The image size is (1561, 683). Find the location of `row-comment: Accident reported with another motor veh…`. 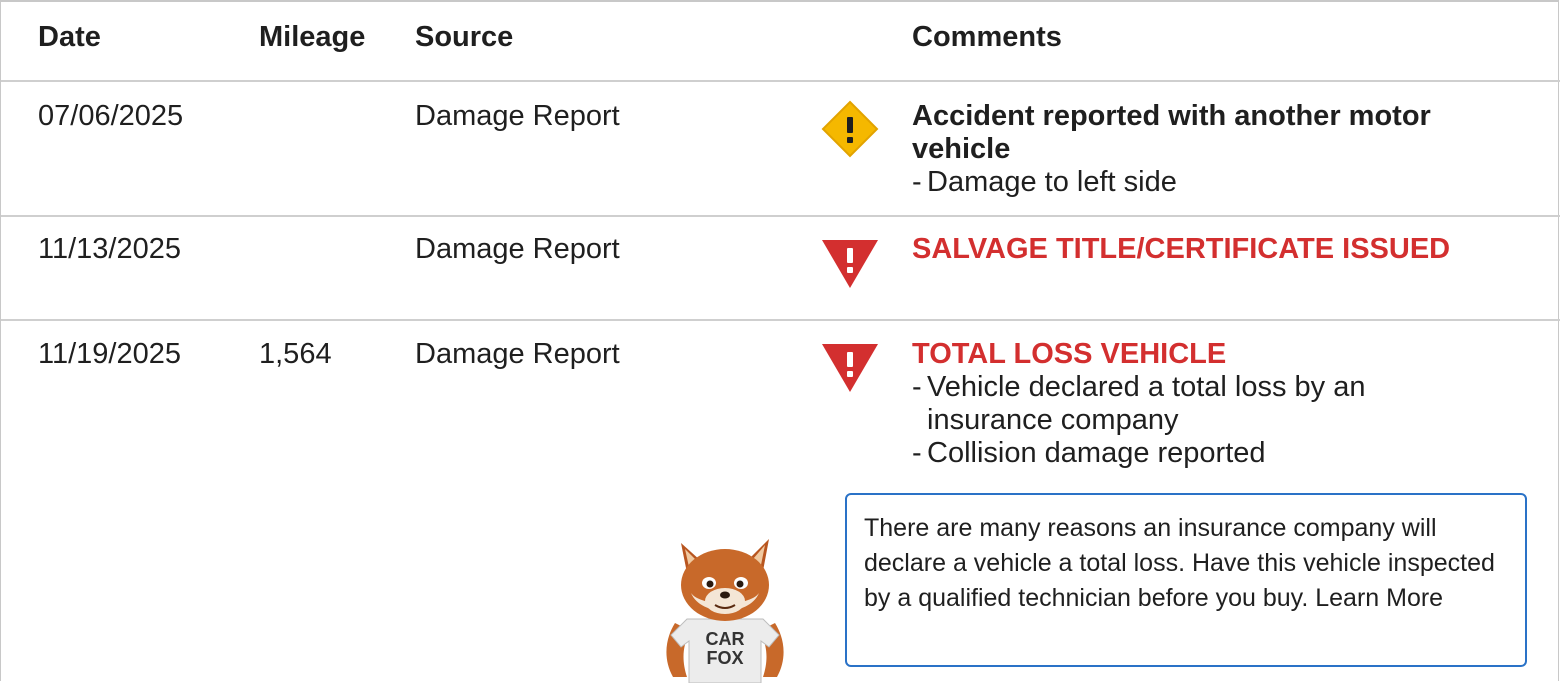

row-comment: Accident reported with another motor veh… is located at coordinates (1222, 149).